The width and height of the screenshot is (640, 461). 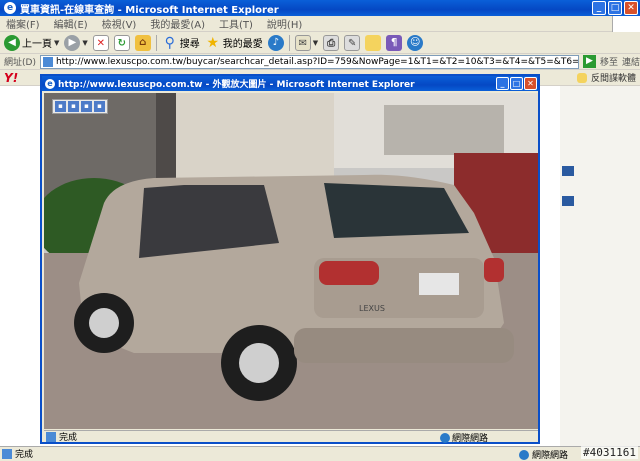 I want to click on mail-dropdown-icon: ▼, so click(x=315, y=43).